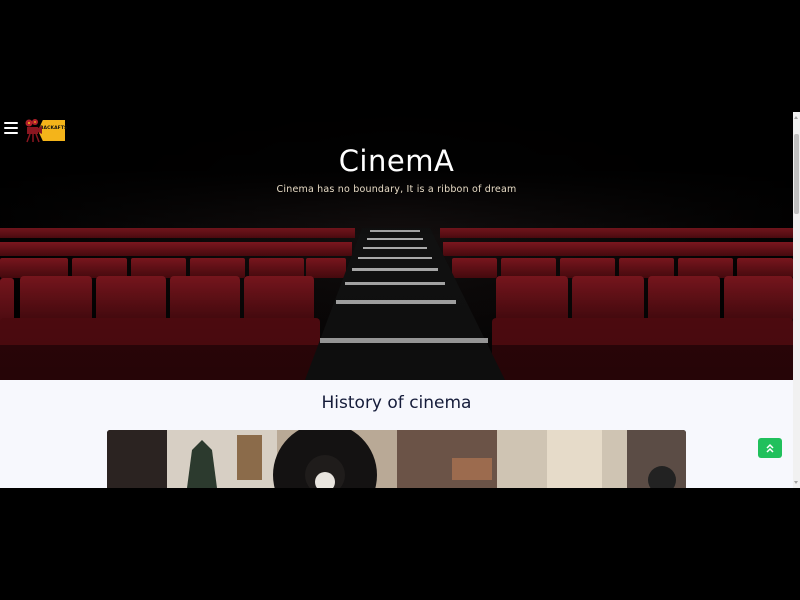 This screenshot has height=600, width=800. I want to click on scroll-up-arrow-icon, so click(796, 117).